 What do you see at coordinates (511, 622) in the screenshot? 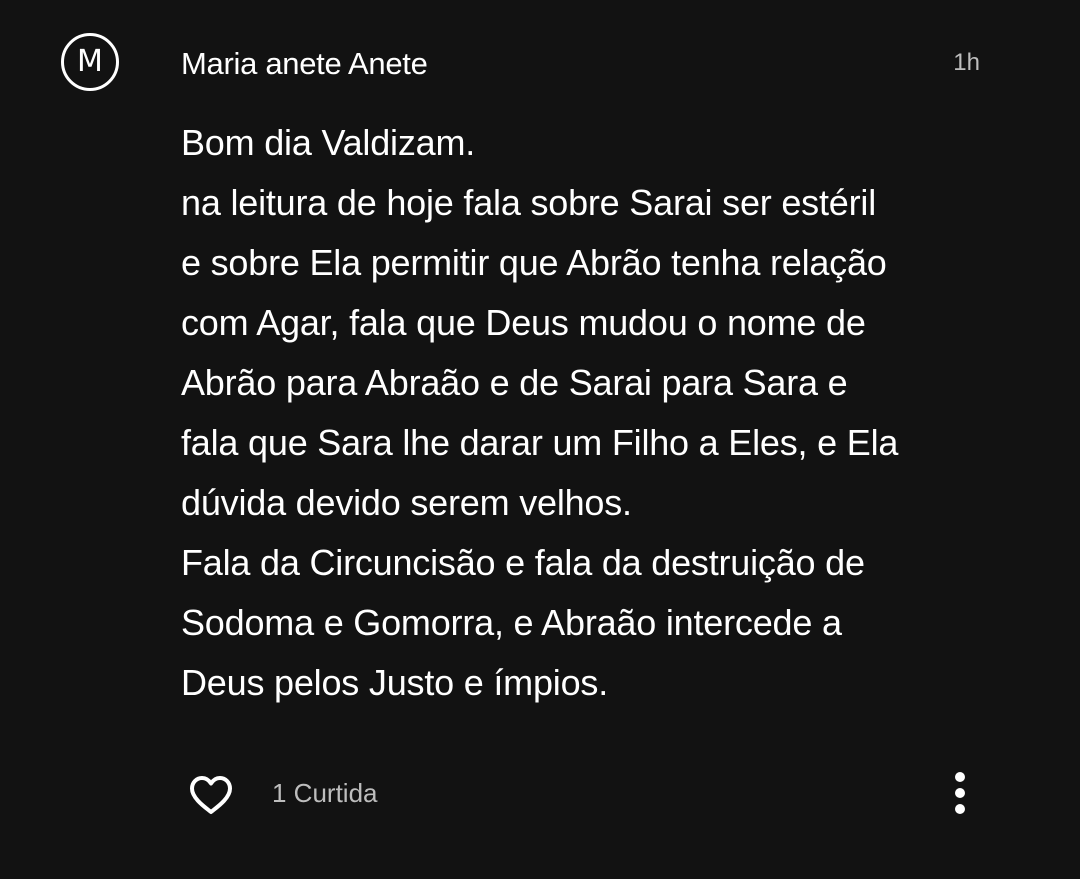
I see `comment-line: Sodoma e Gomorra, e Abraão intercede a` at bounding box center [511, 622].